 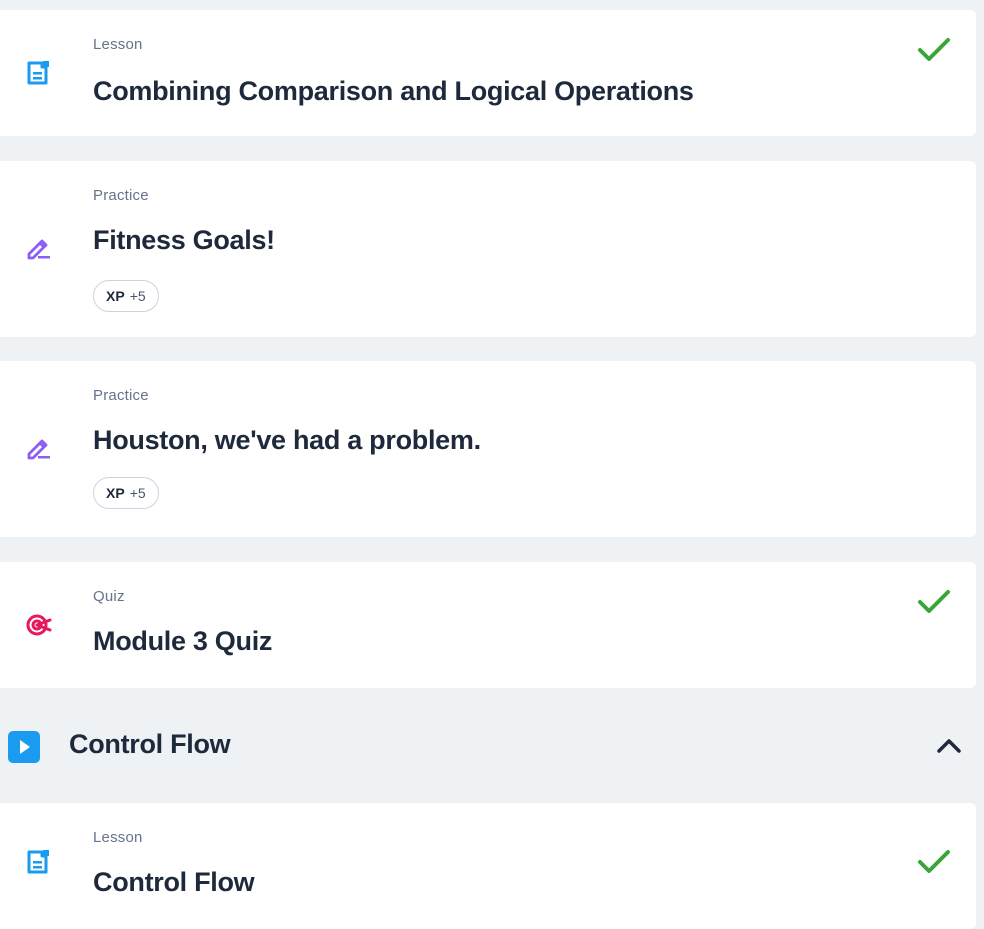 What do you see at coordinates (150, 744) in the screenshot?
I see `section-title: Control Flow` at bounding box center [150, 744].